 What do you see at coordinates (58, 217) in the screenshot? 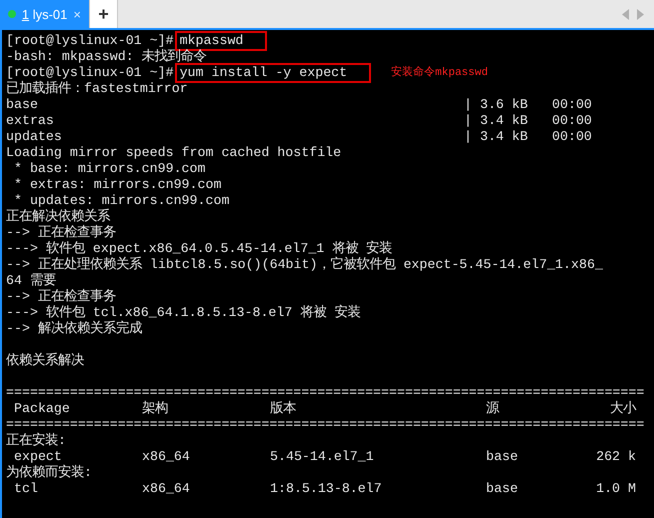
I see `output-line: 正在解决依赖关系` at bounding box center [58, 217].